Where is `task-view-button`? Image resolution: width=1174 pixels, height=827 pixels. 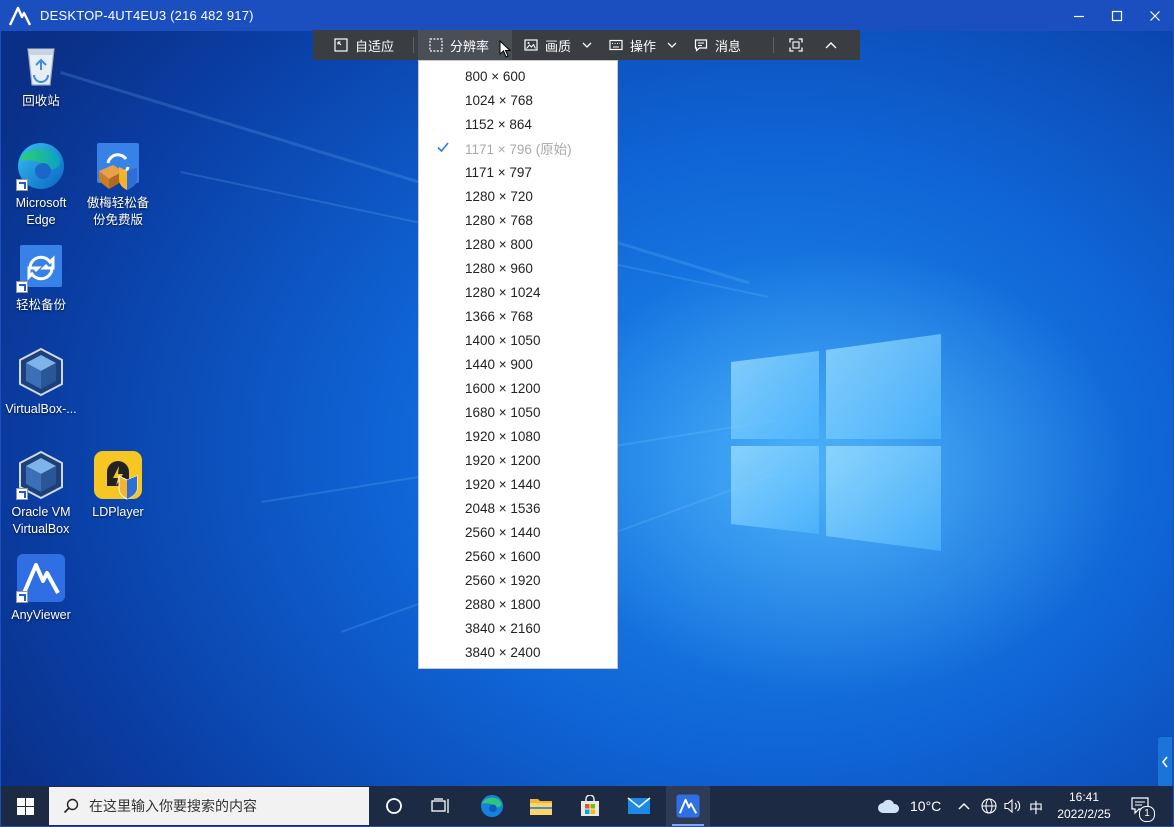 task-view-button is located at coordinates (441, 806).